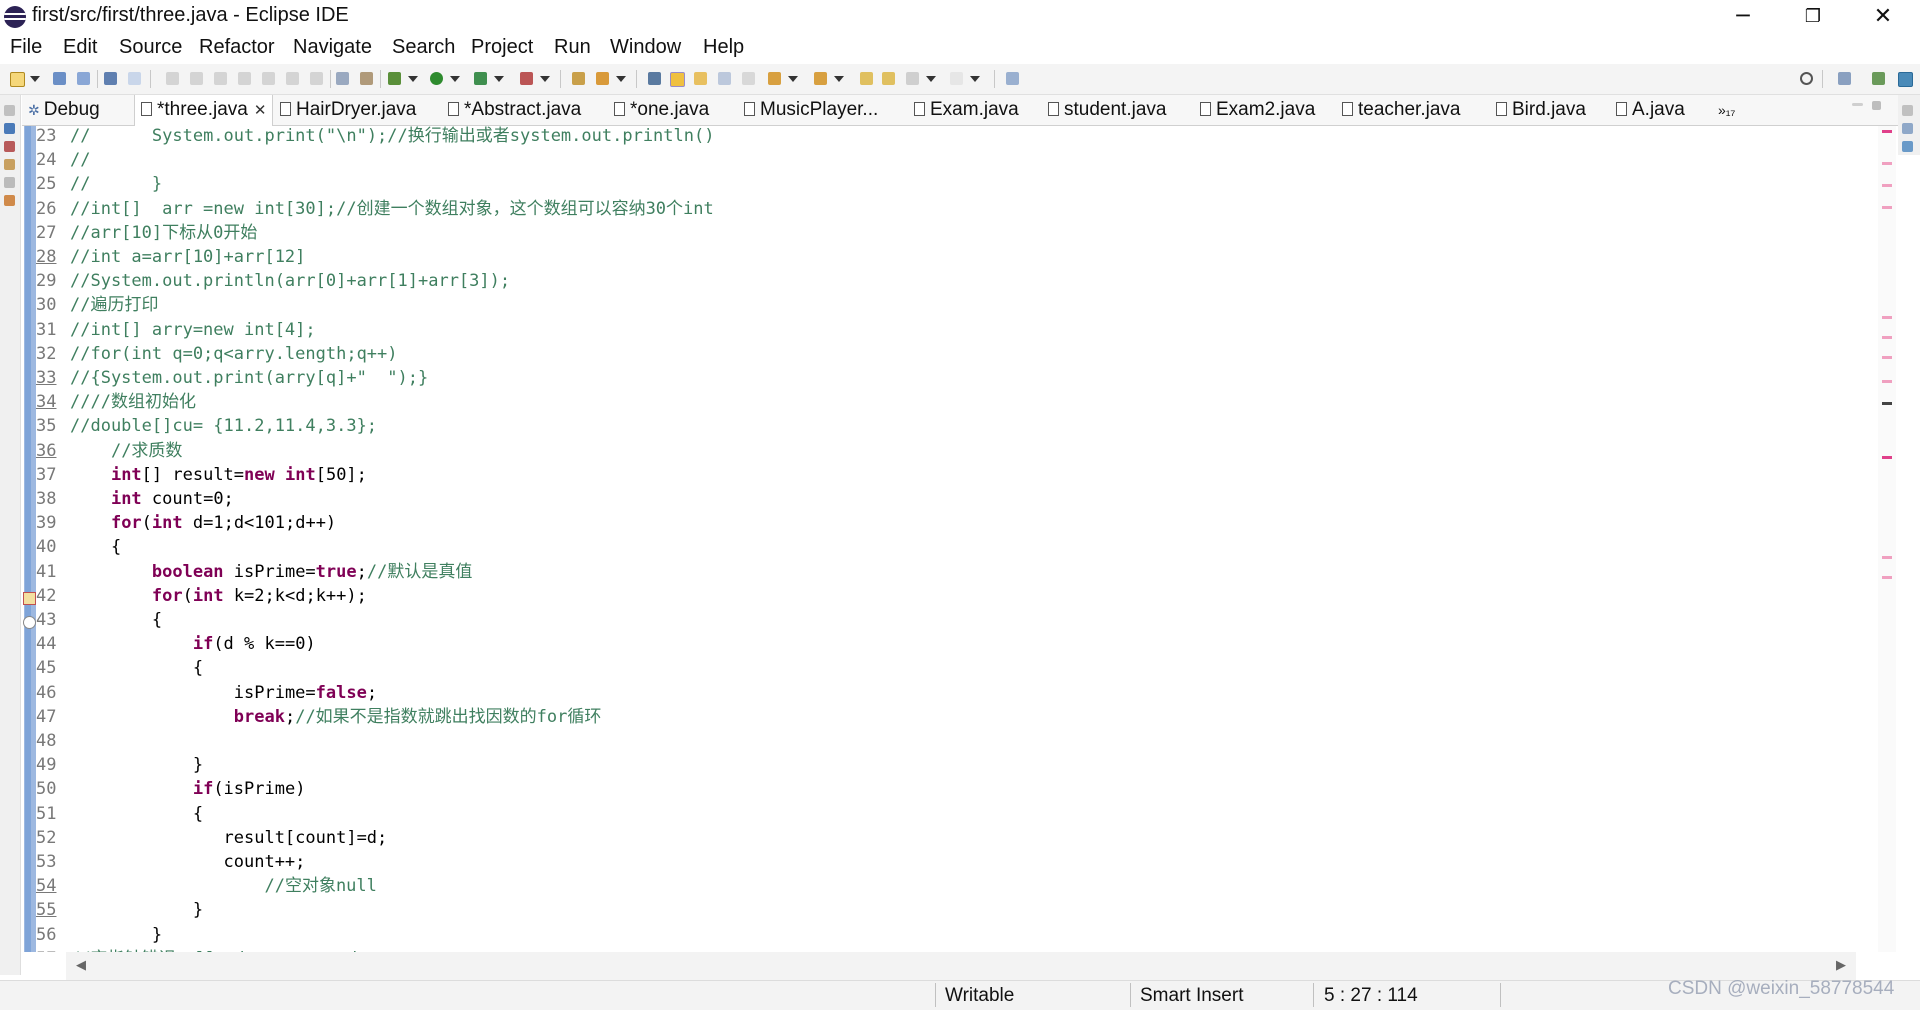 The height and width of the screenshot is (1010, 1920). What do you see at coordinates (237, 47) in the screenshot?
I see `menu-refactor: Refactor` at bounding box center [237, 47].